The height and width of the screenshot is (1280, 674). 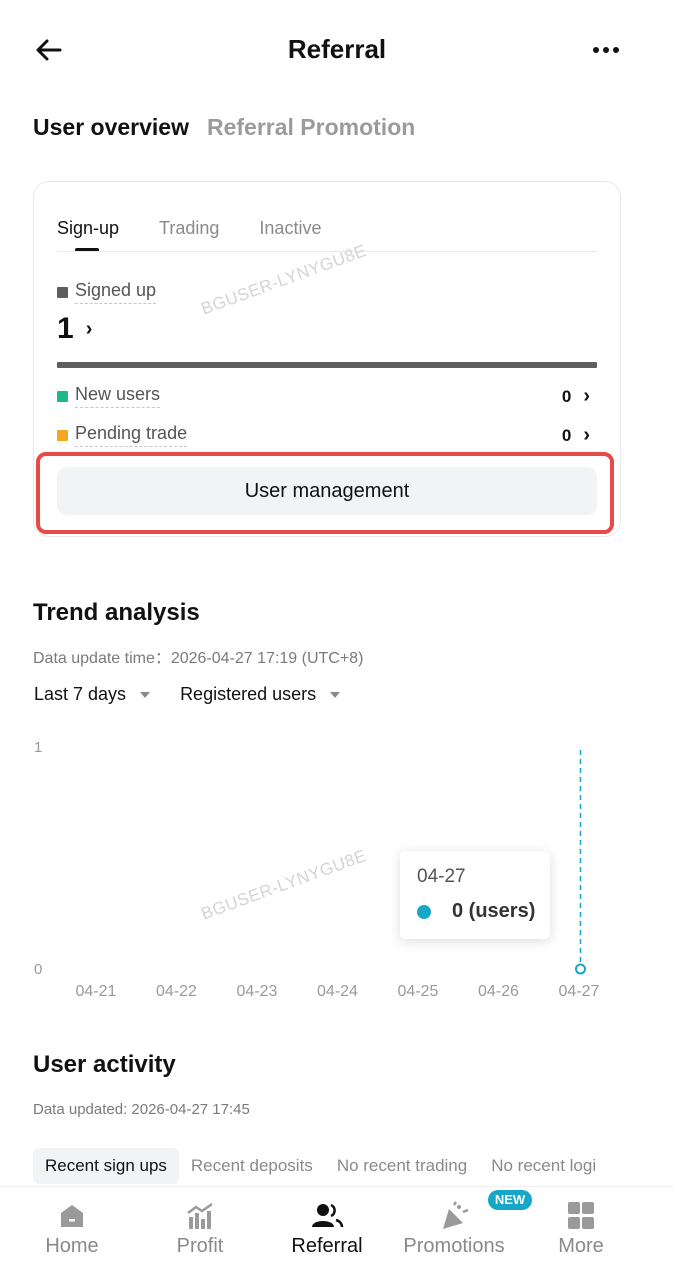 I want to click on signed-up-count: 1, so click(x=65, y=328).